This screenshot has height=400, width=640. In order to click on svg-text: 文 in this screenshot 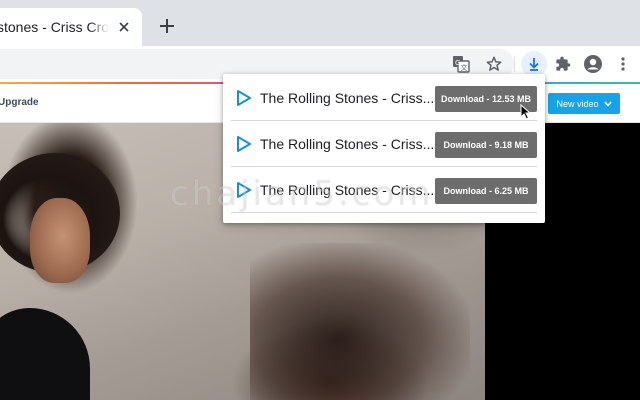, I will do `click(464, 67)`.